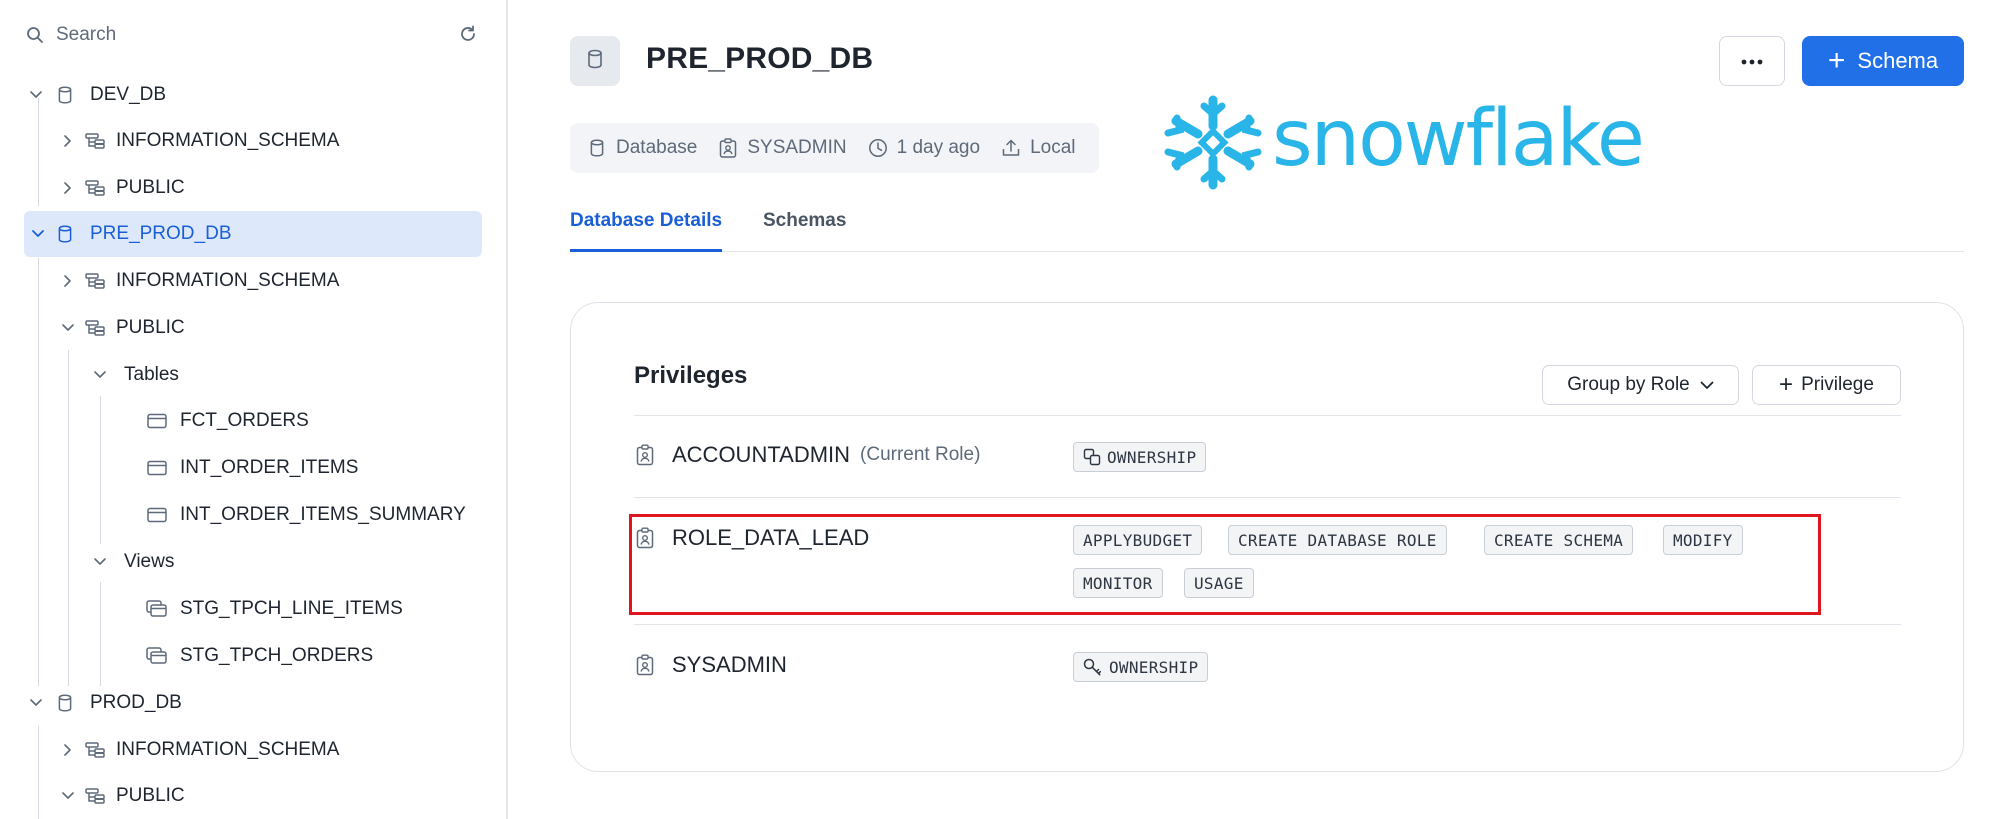 This screenshot has height=819, width=1994. I want to click on group-by-label: Group by Role, so click(1628, 384).